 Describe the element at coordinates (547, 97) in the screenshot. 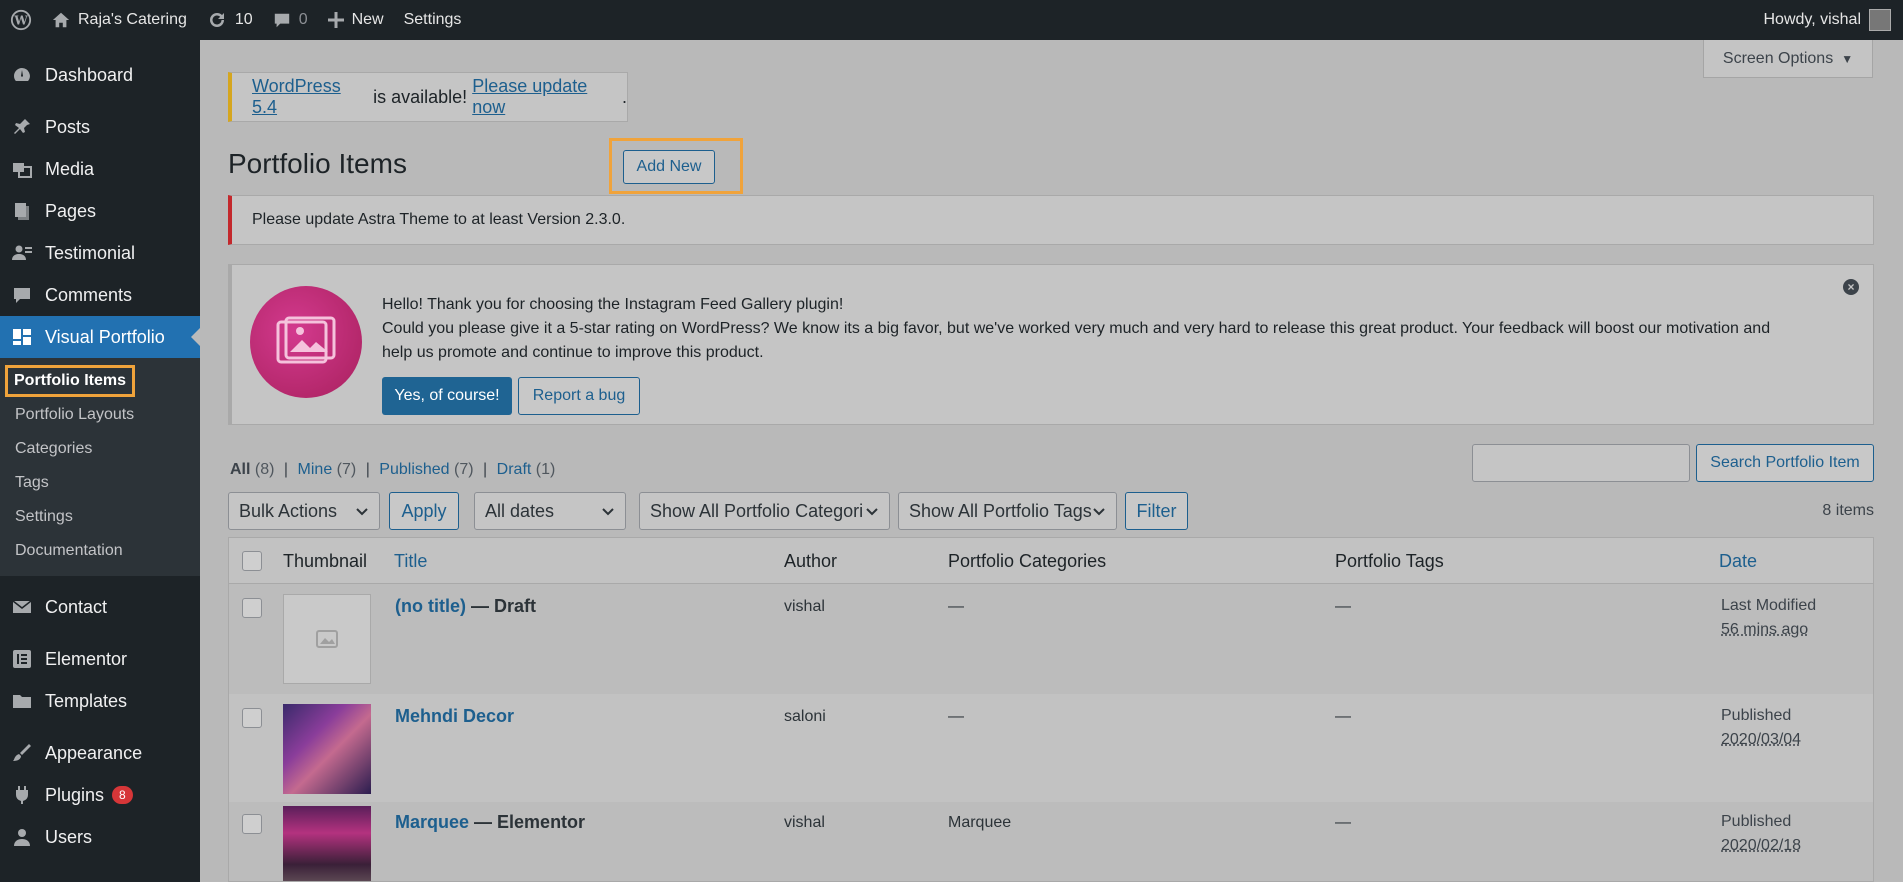

I see `update-now-link: Please update now` at that location.